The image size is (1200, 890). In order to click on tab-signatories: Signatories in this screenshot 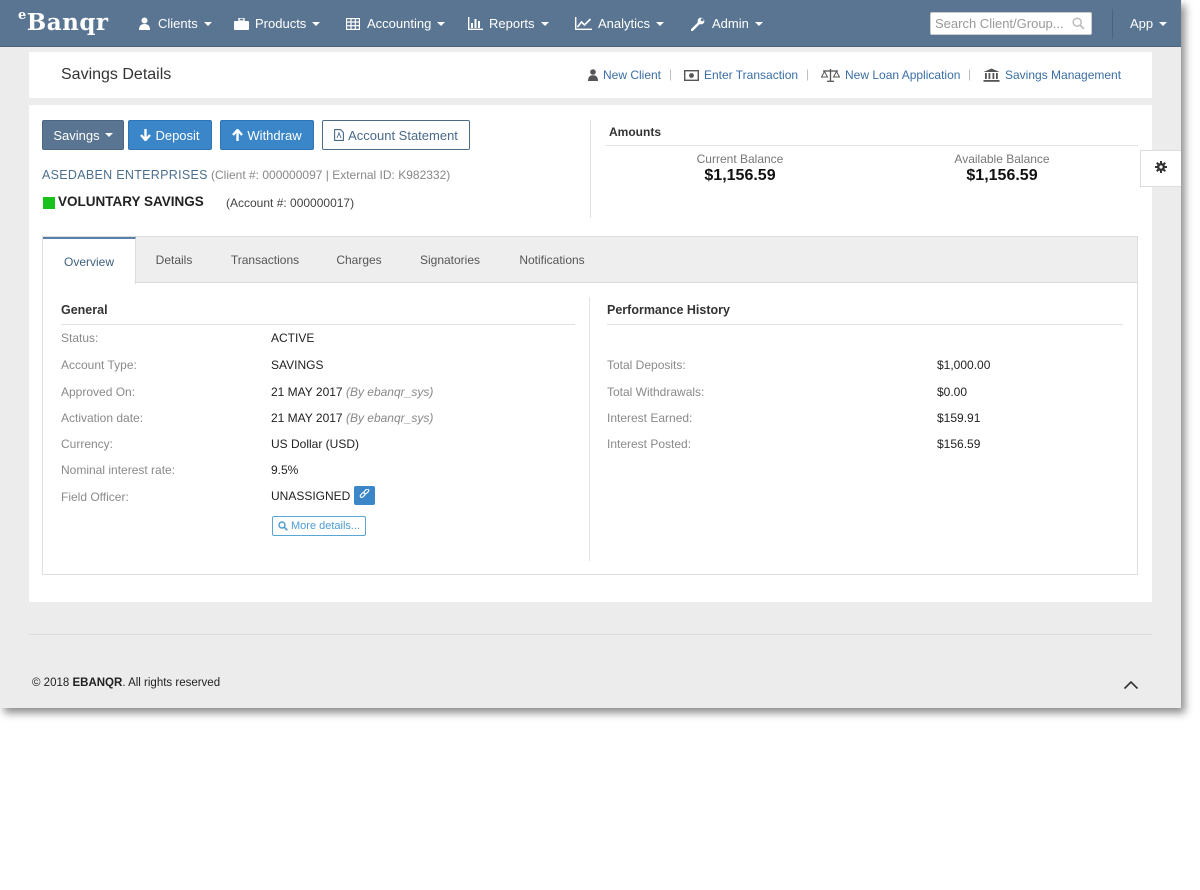, I will do `click(450, 260)`.